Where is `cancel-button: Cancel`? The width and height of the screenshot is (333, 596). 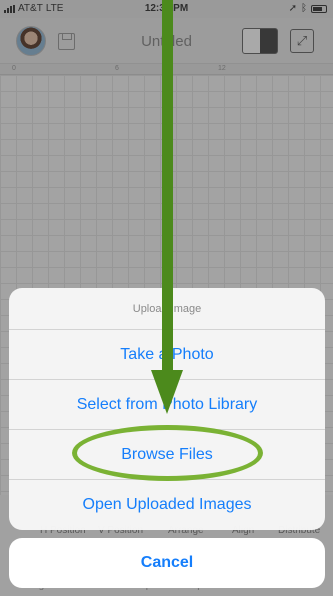
cancel-button: Cancel is located at coordinates (167, 563).